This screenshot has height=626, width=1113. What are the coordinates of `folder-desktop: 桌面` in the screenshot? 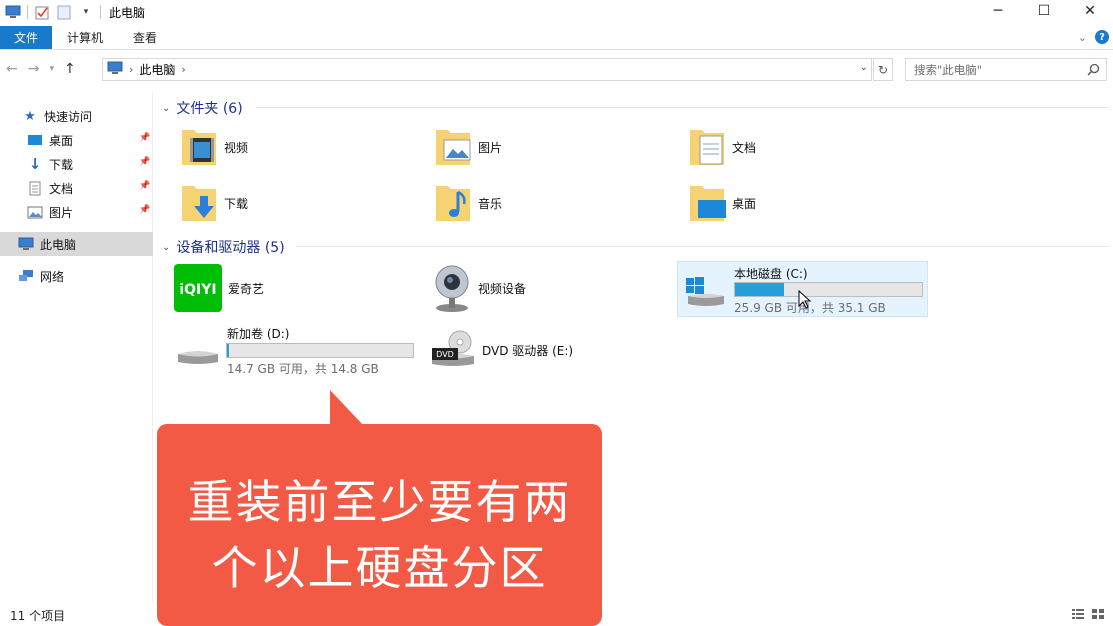 It's located at (722, 203).